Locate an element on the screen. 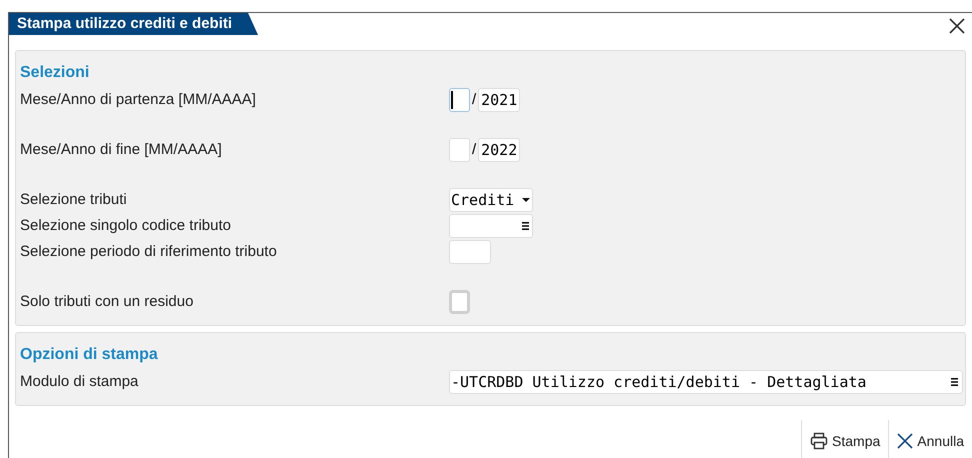 The width and height of the screenshot is (972, 458). field-label: Selezione singolo codice tributo is located at coordinates (126, 226).